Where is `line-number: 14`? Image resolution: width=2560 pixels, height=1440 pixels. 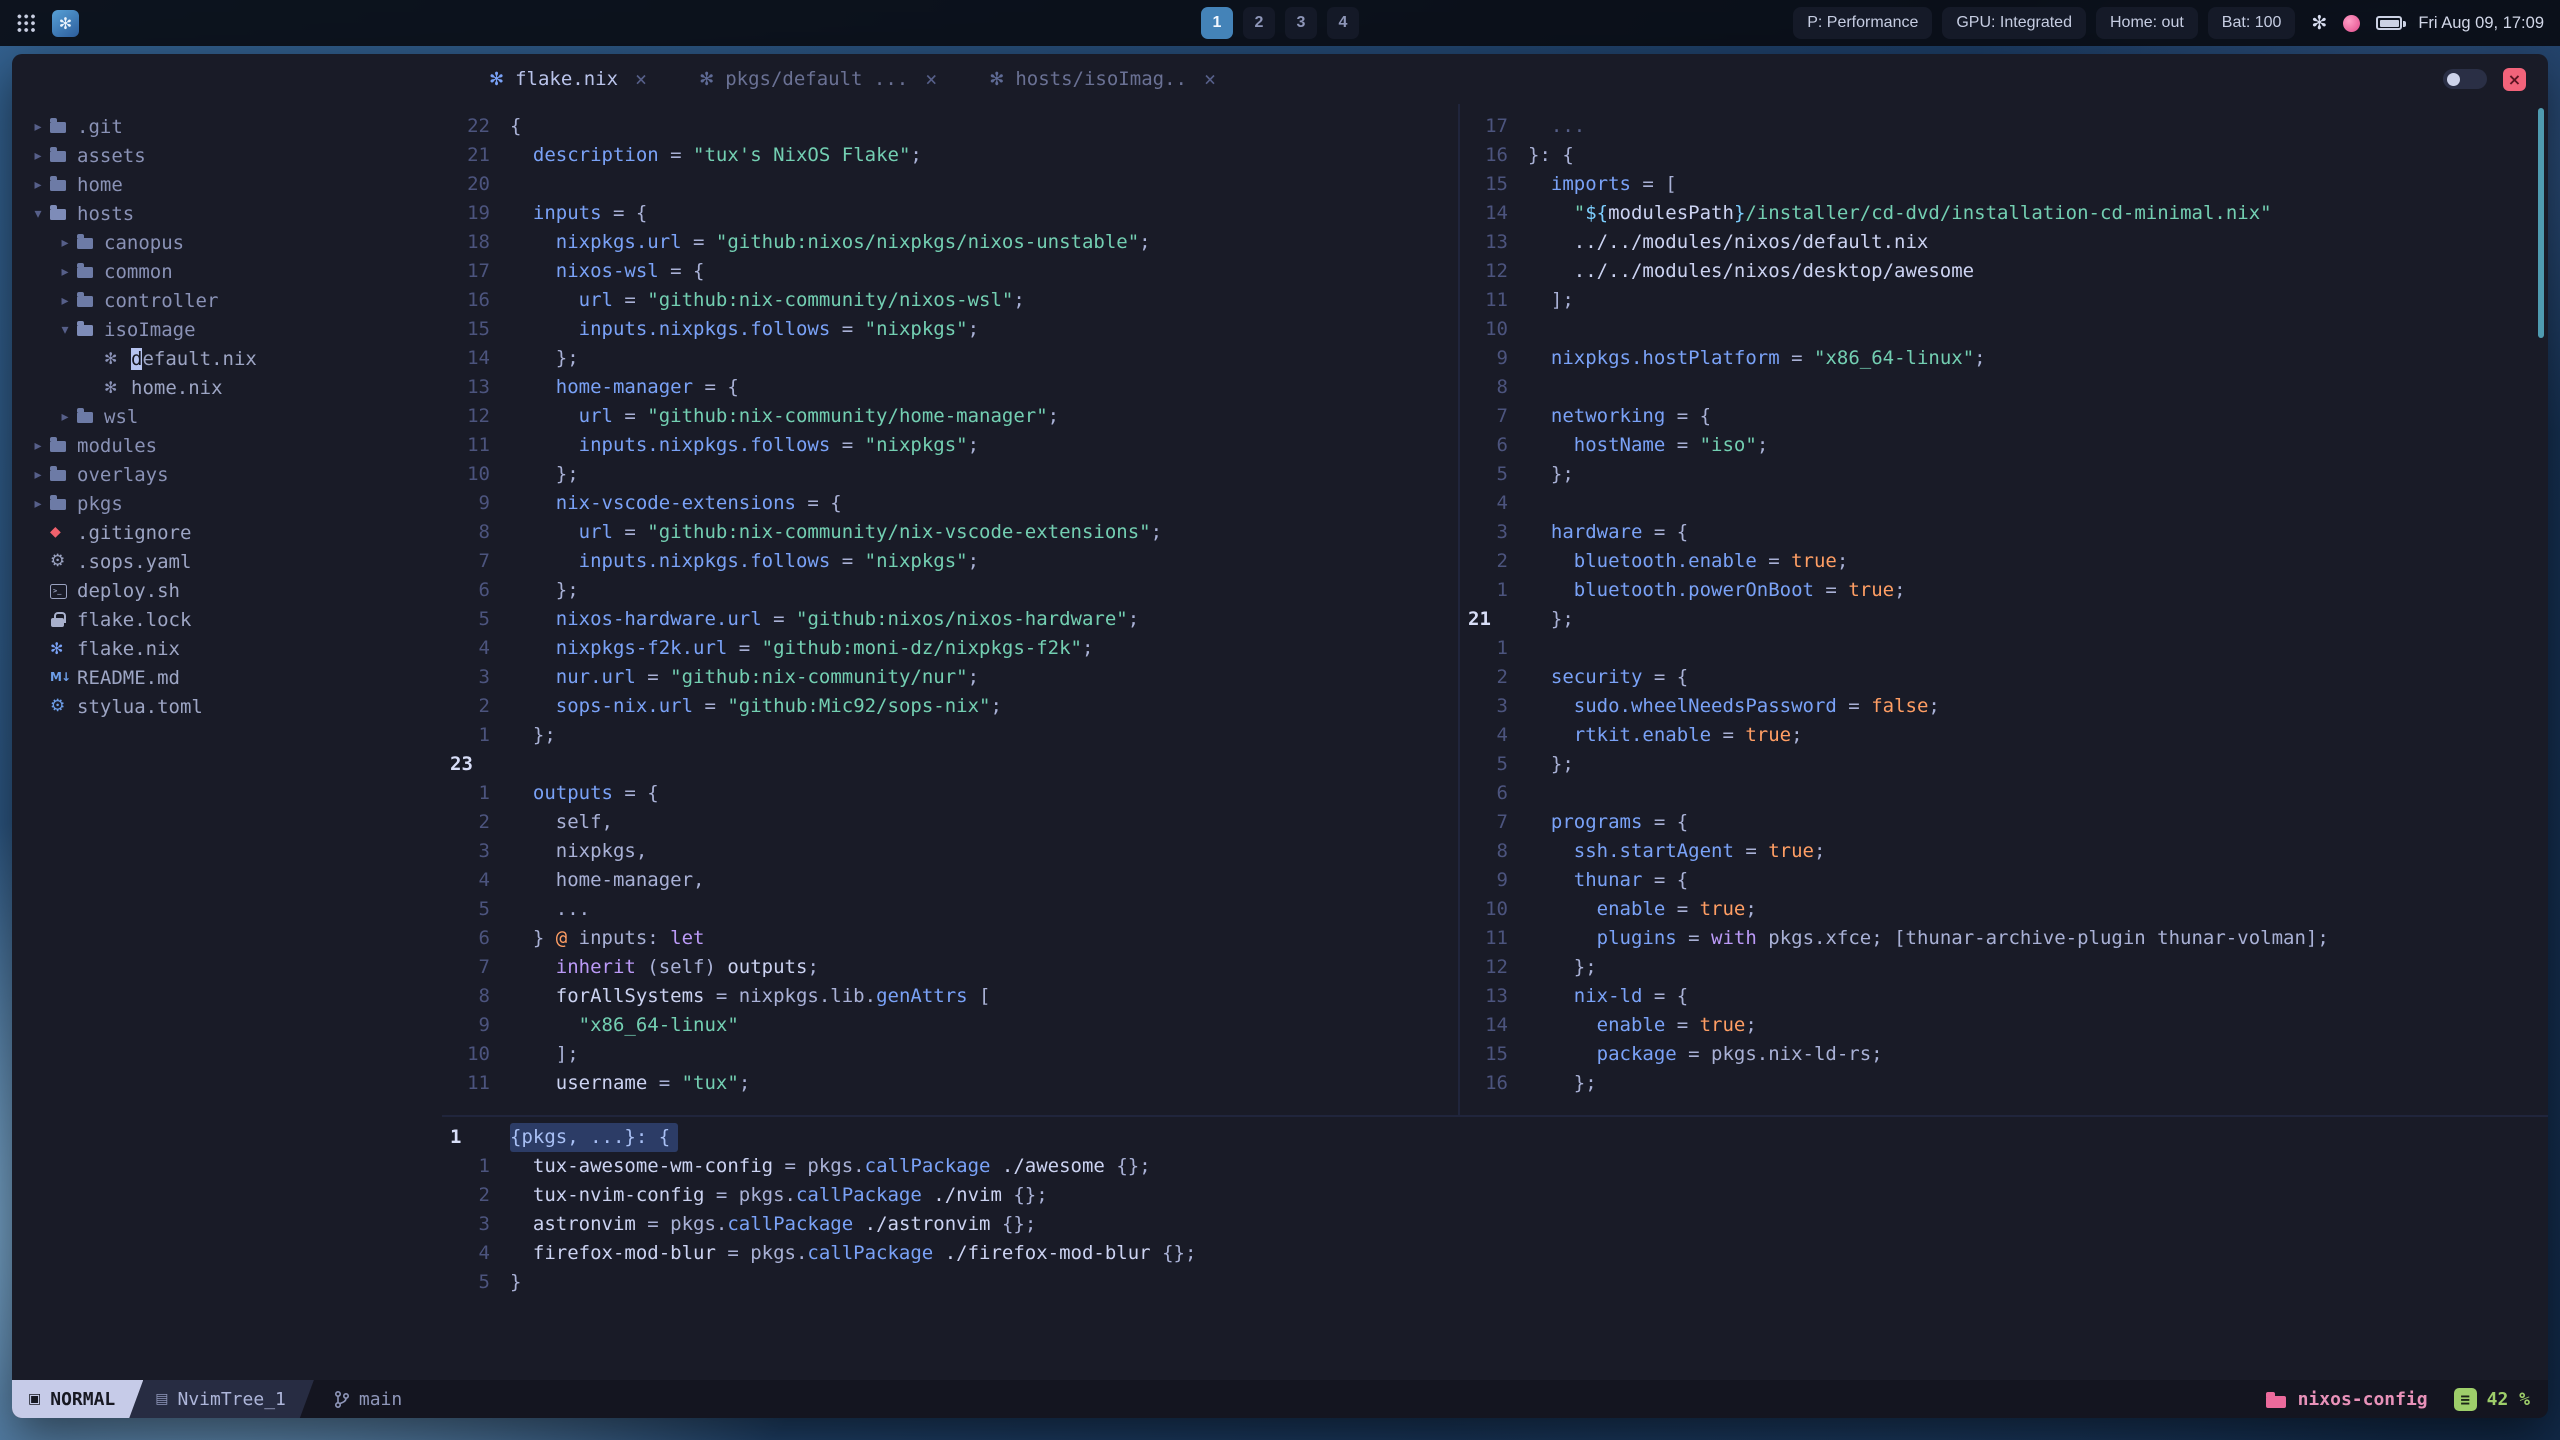
line-number: 14 is located at coordinates (1496, 1025).